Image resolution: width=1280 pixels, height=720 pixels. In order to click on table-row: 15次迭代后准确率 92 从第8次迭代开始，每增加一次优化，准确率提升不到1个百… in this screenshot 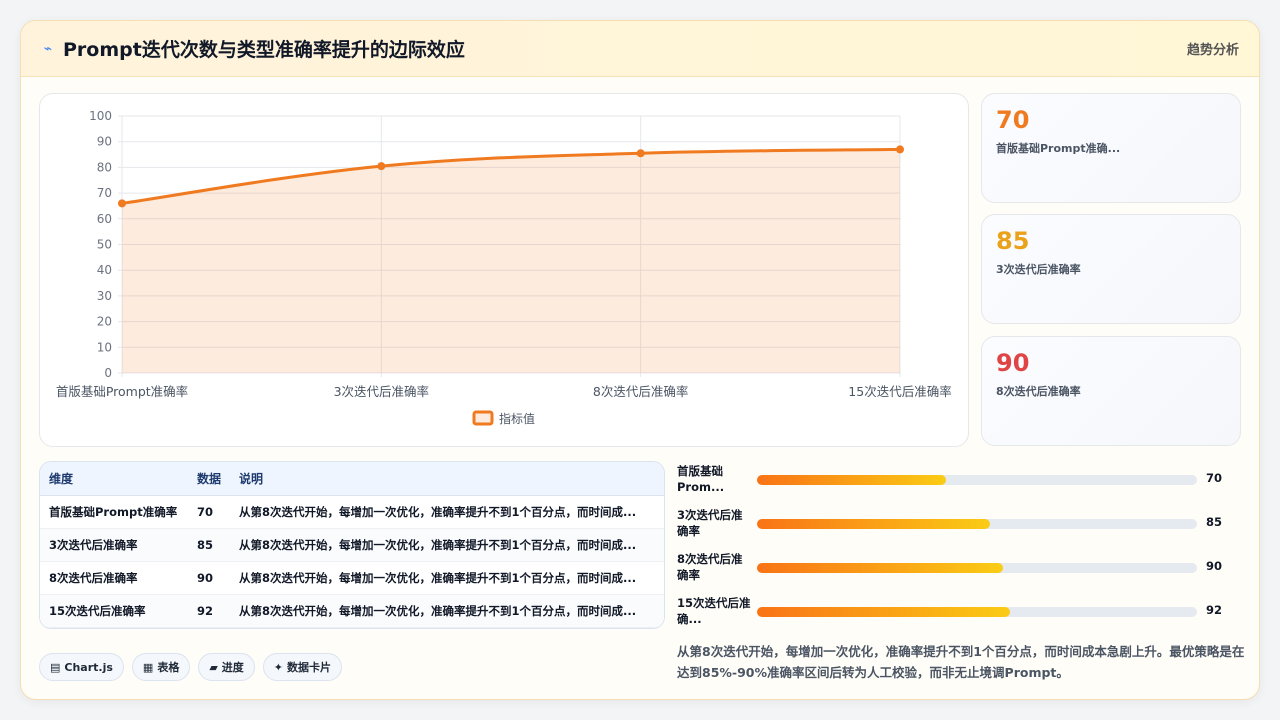, I will do `click(352, 611)`.